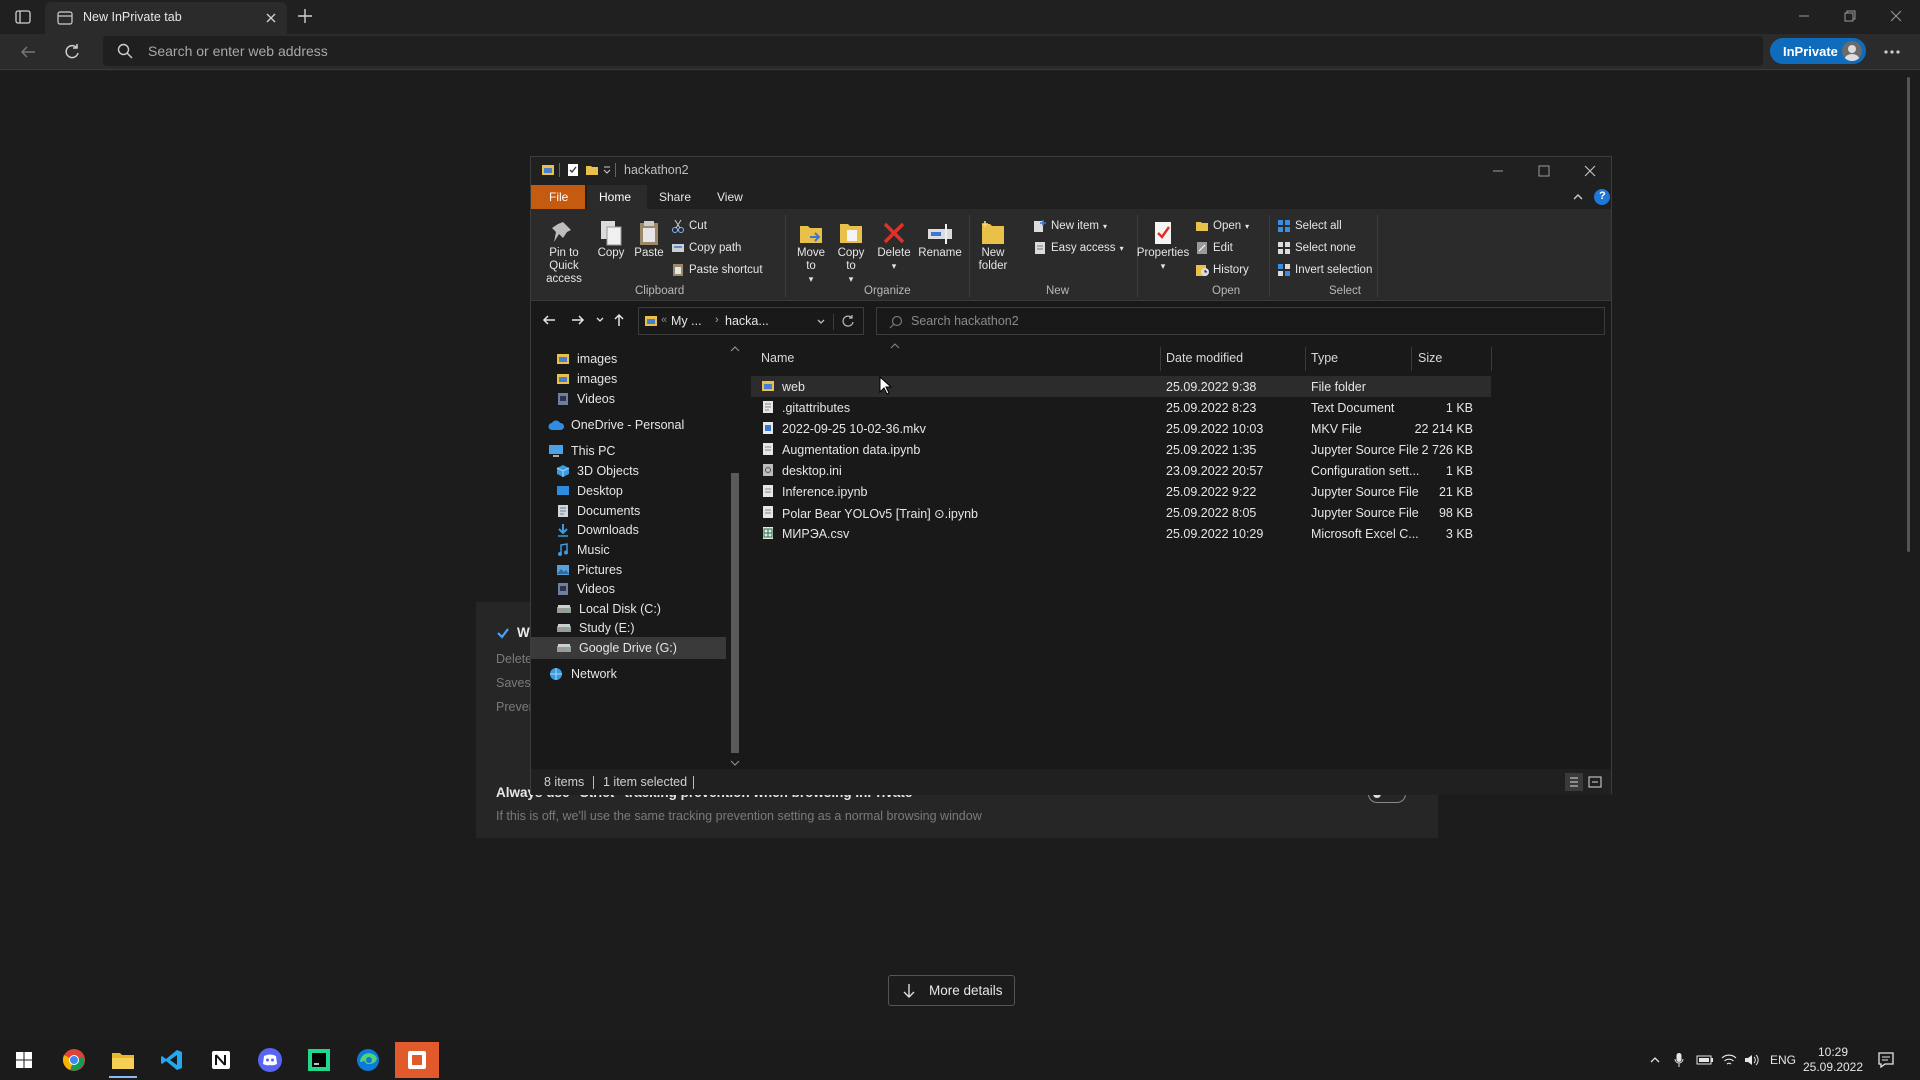 The height and width of the screenshot is (1080, 1920). Describe the element at coordinates (1121, 386) in the screenshot. I see `table-row: web 25.09.2022 9:38 File folder` at that location.